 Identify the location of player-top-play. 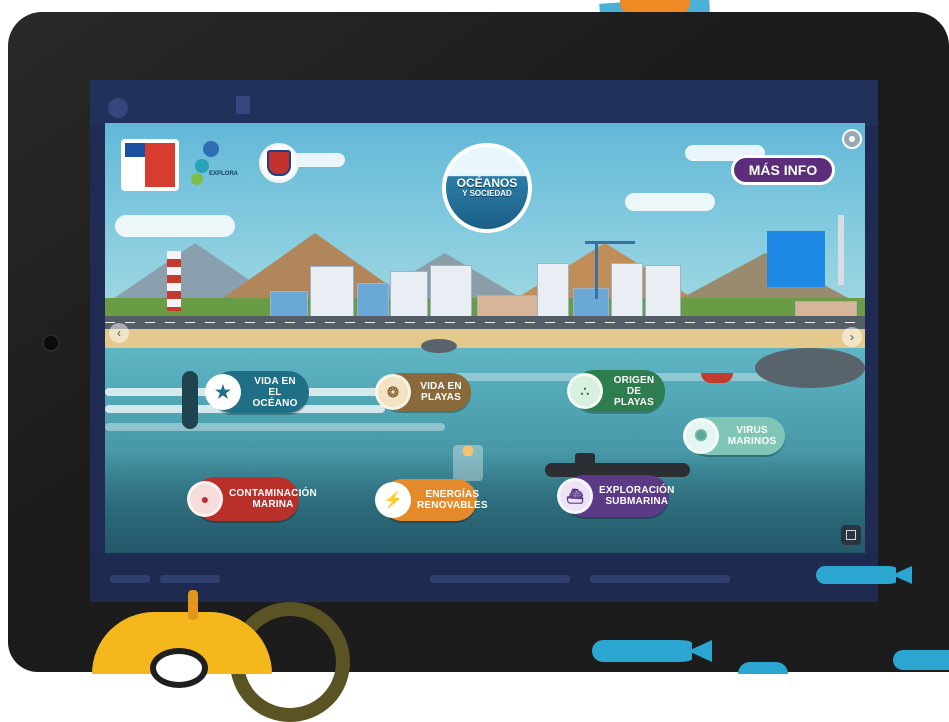
(243, 105).